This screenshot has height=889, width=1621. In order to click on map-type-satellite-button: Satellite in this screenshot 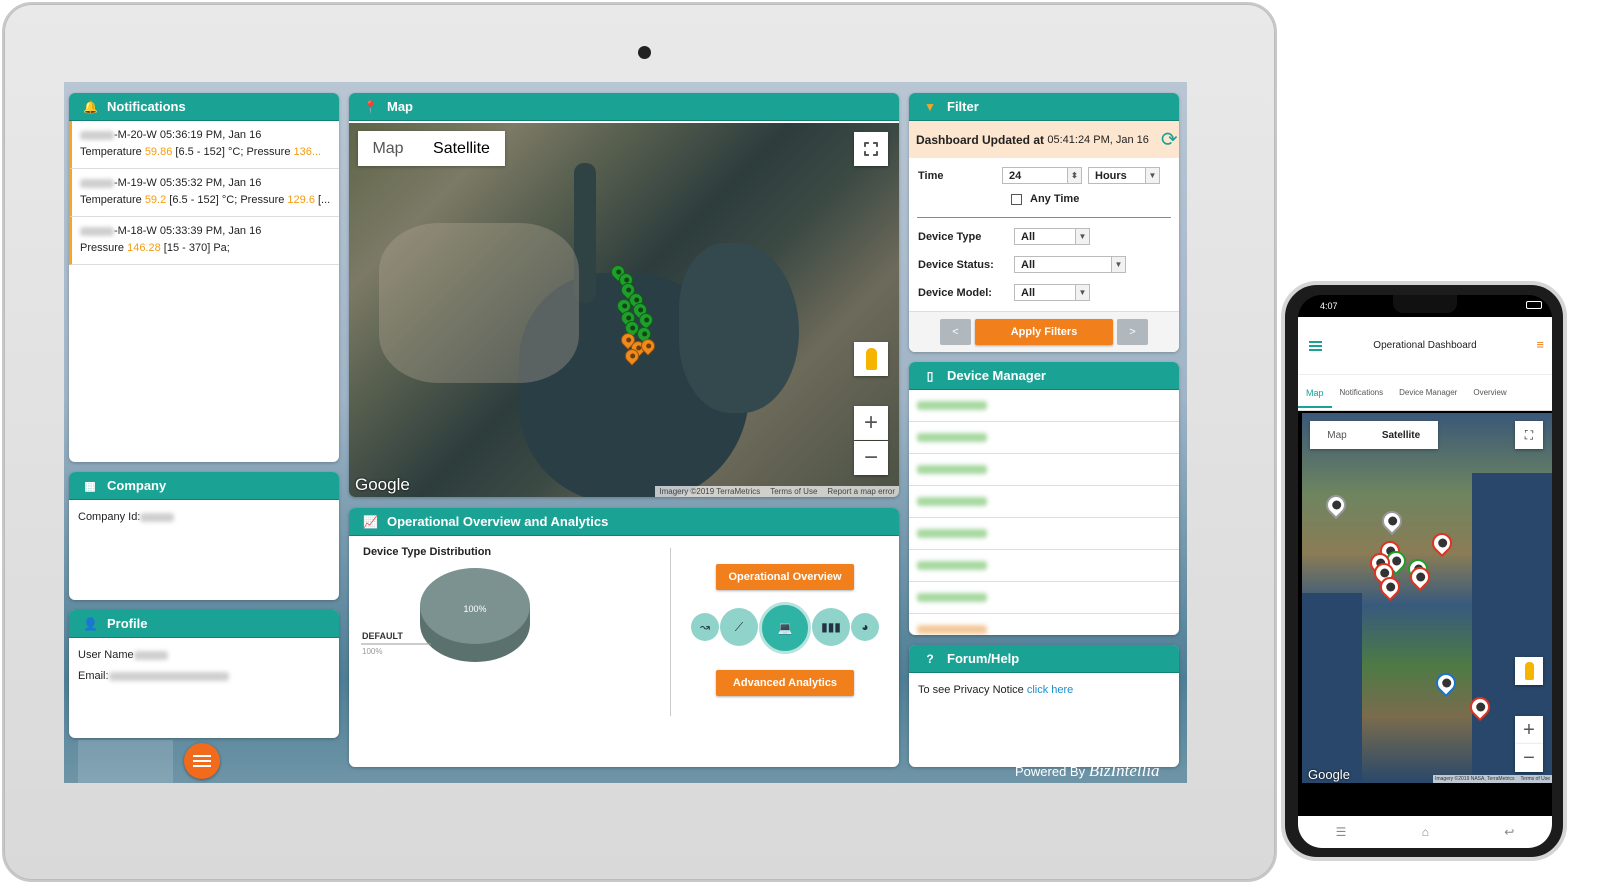, I will do `click(461, 148)`.